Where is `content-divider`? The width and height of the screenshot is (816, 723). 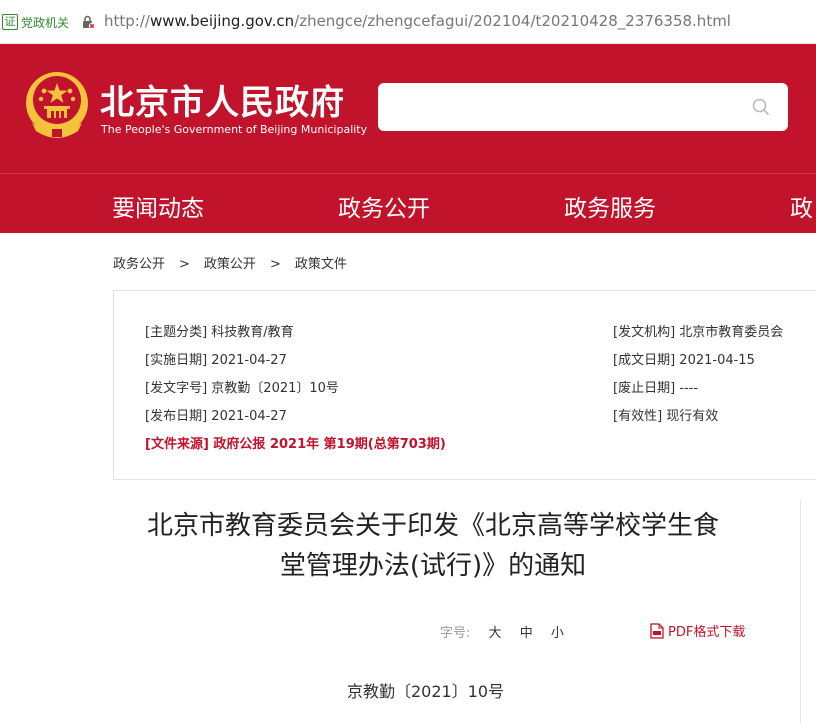
content-divider is located at coordinates (800, 611).